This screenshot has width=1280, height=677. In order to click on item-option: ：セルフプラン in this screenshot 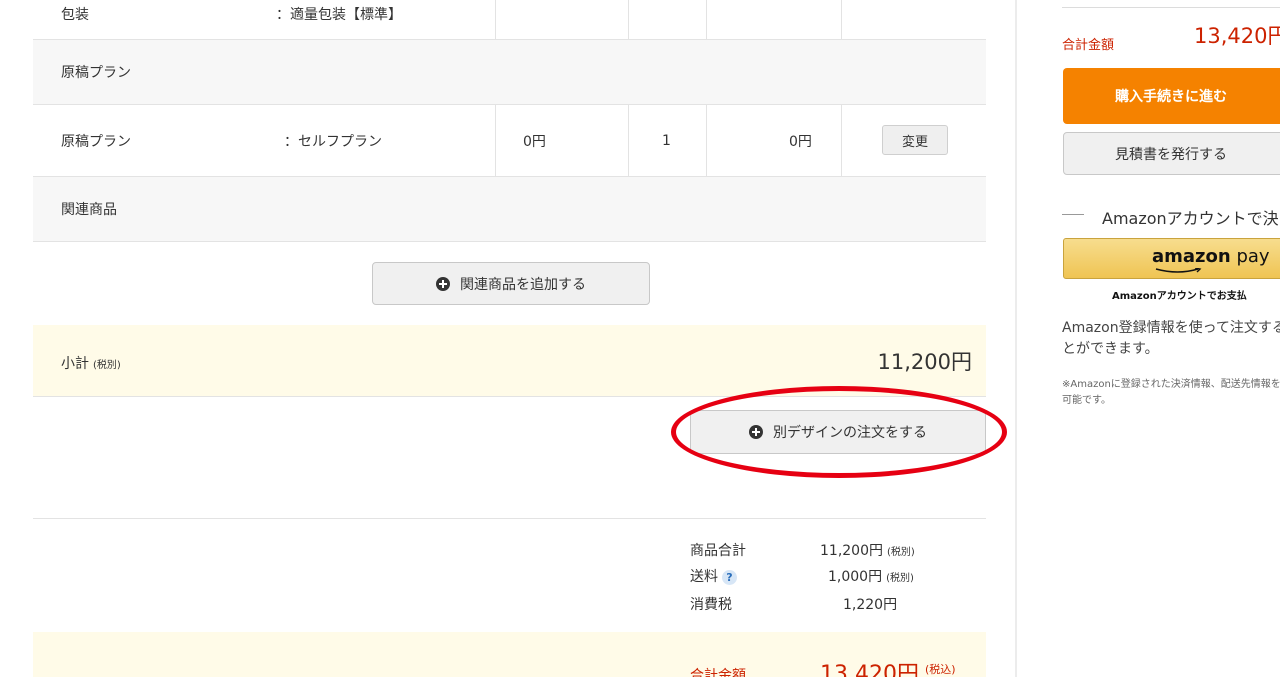, I will do `click(333, 141)`.